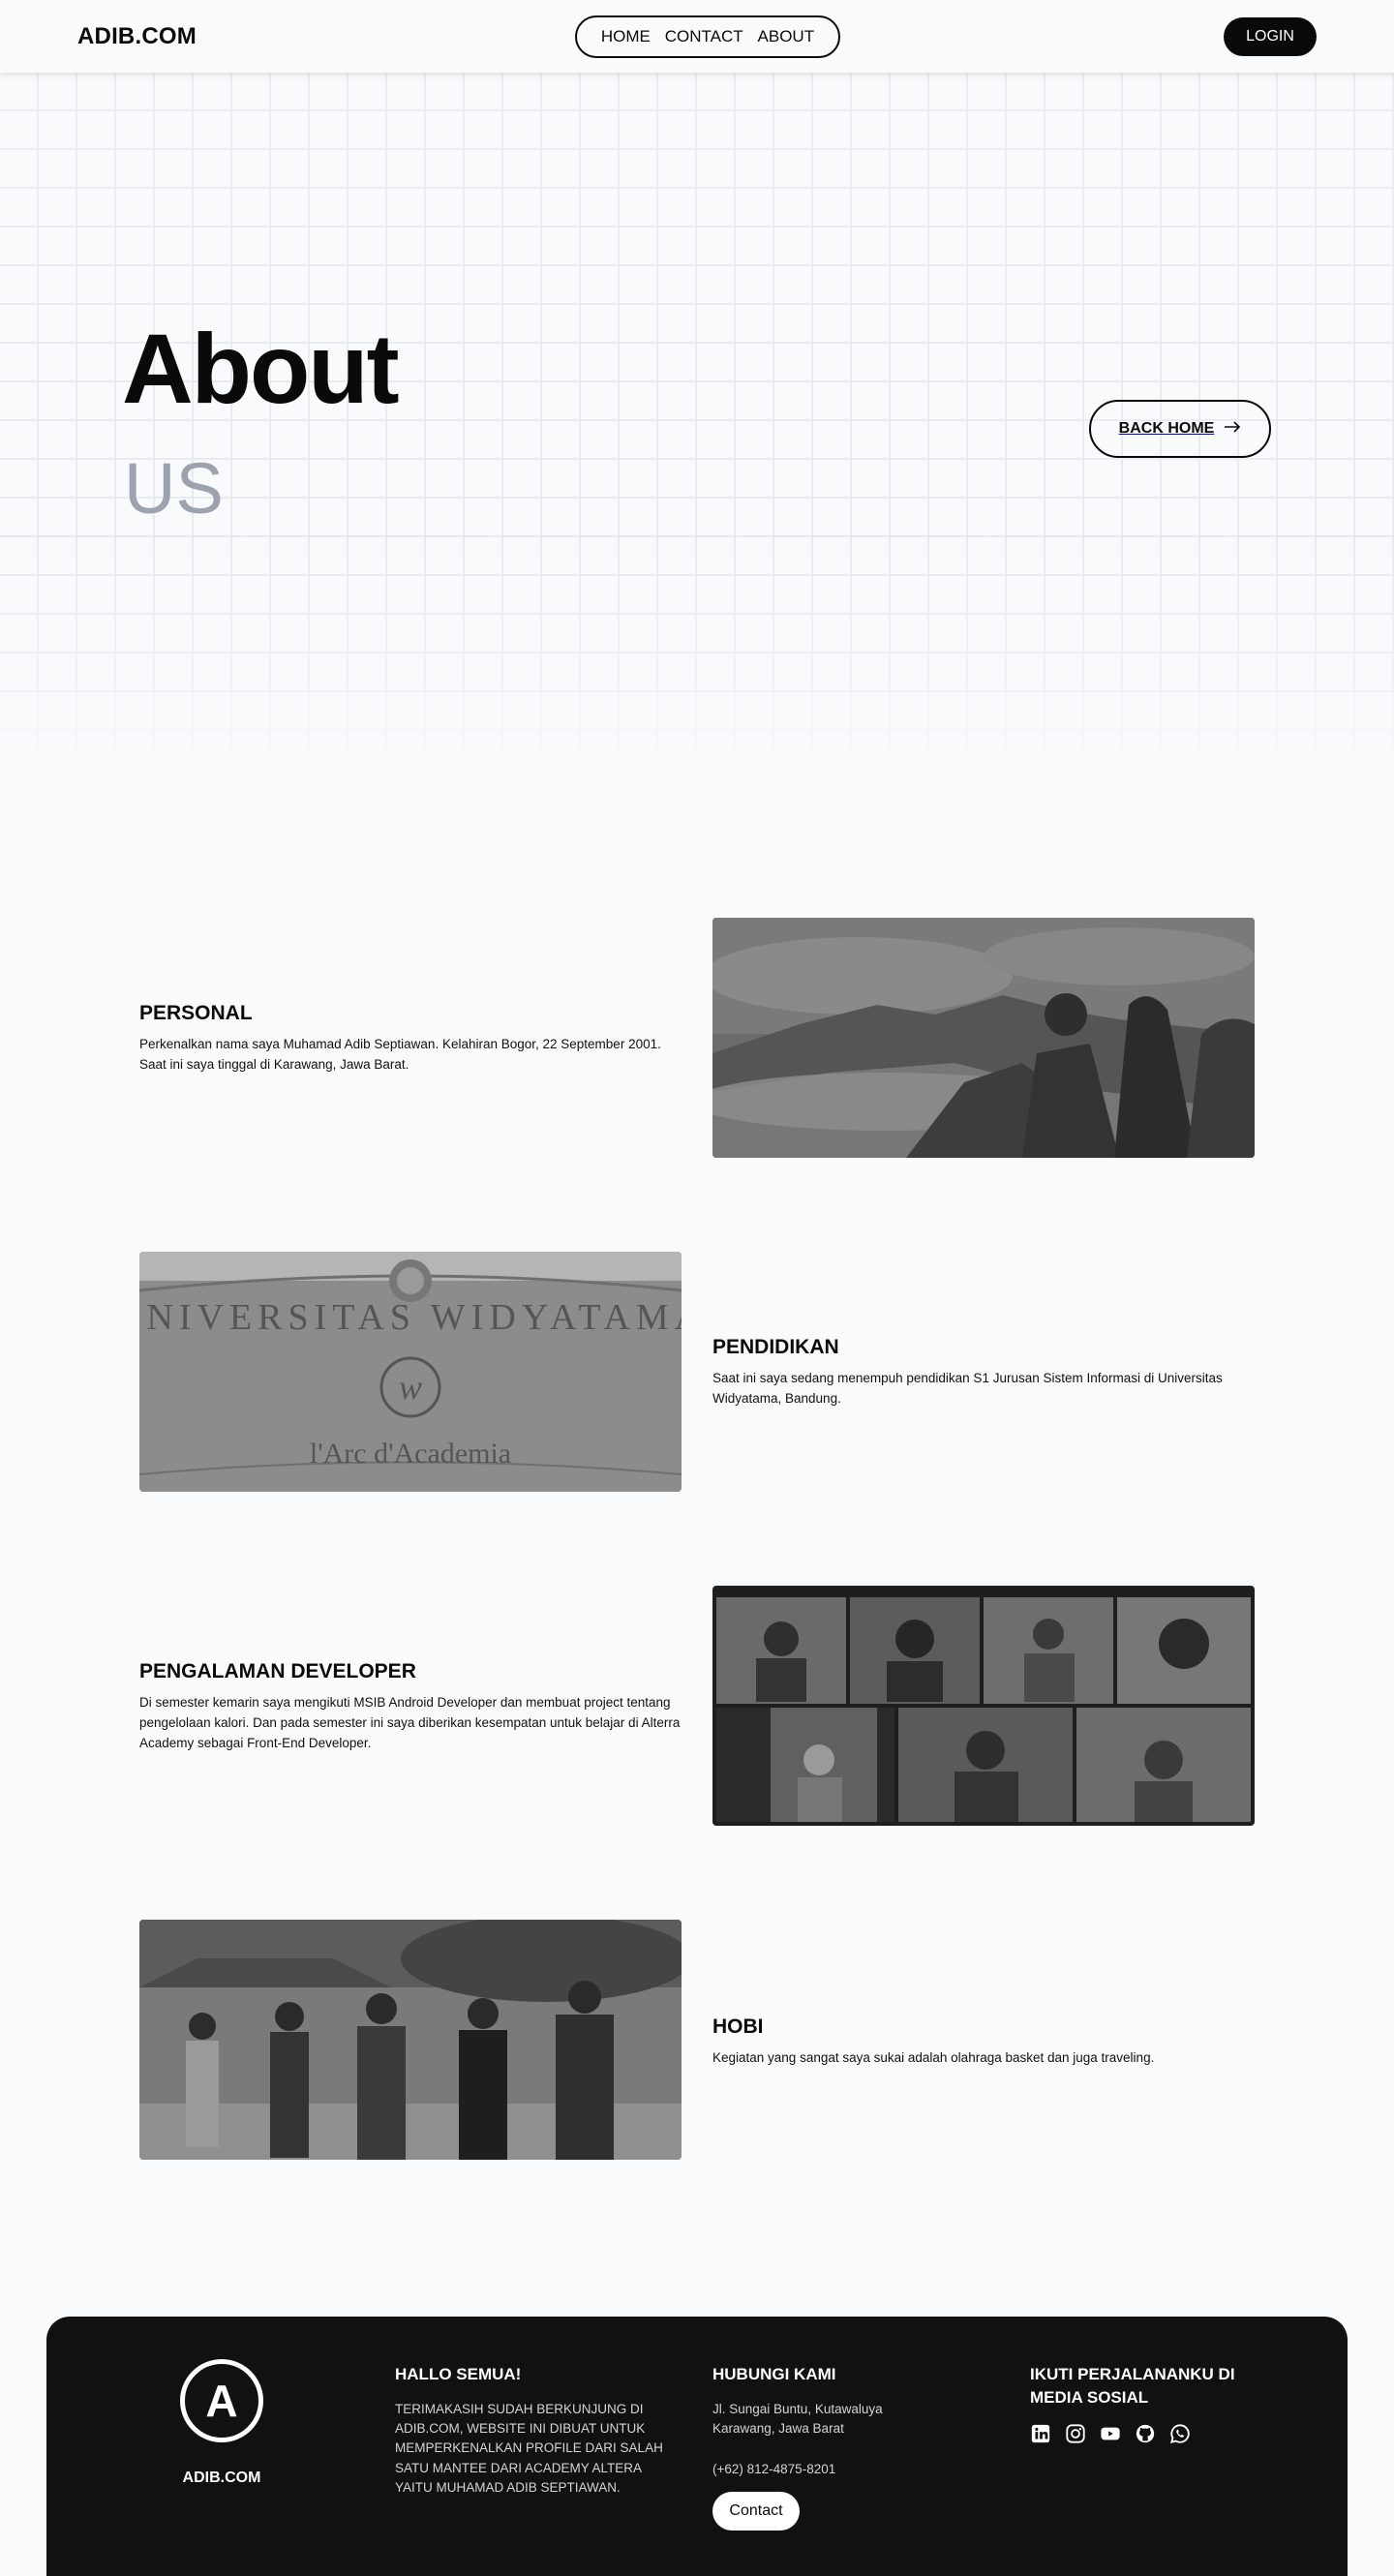  I want to click on instagram-icon, so click(1075, 2433).